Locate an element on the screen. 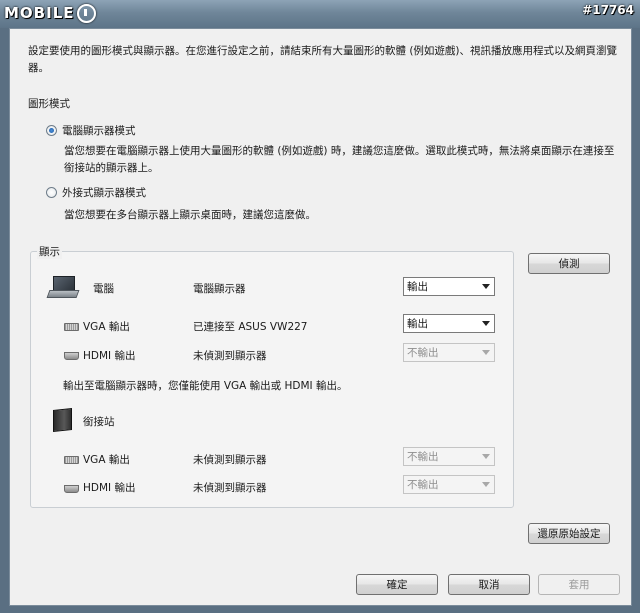 The width and height of the screenshot is (640, 613). computer-vga-select: 輸出 is located at coordinates (449, 323).